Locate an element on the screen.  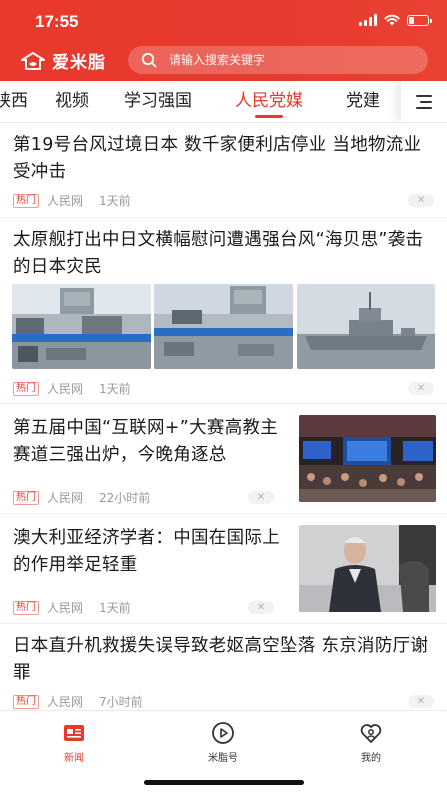
news-icon is located at coordinates (74, 733).